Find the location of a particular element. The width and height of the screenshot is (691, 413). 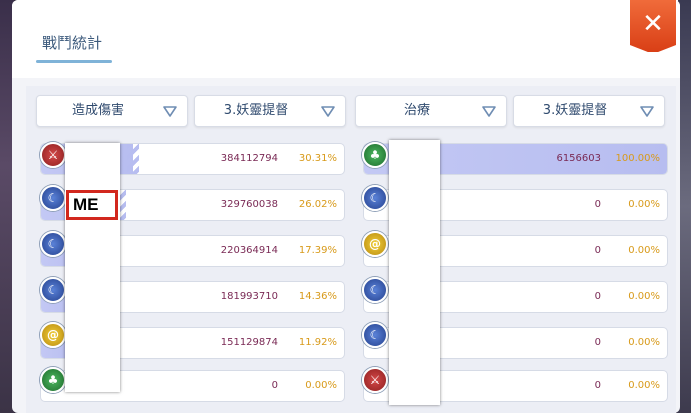

right-filter-dropdown: 3.妖靈提督 is located at coordinates (589, 111).